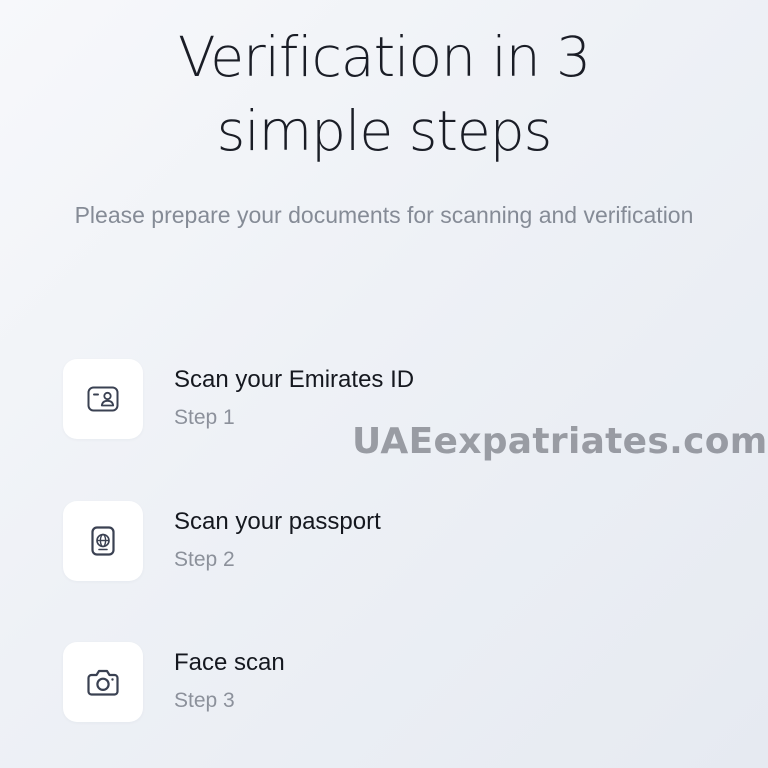 Image resolution: width=768 pixels, height=768 pixels. I want to click on title-line-1: Verification in 3, so click(384, 57).